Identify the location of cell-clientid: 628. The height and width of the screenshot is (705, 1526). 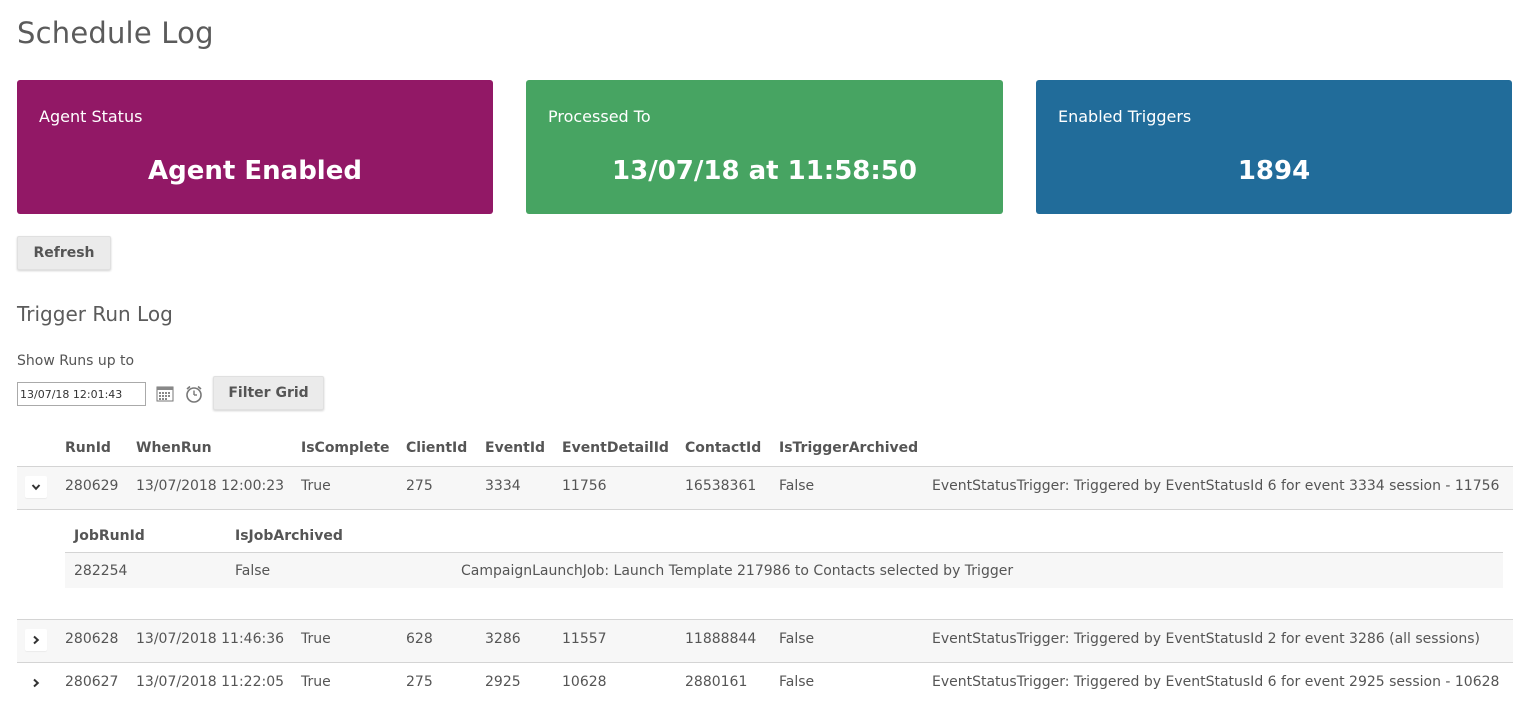
(419, 639).